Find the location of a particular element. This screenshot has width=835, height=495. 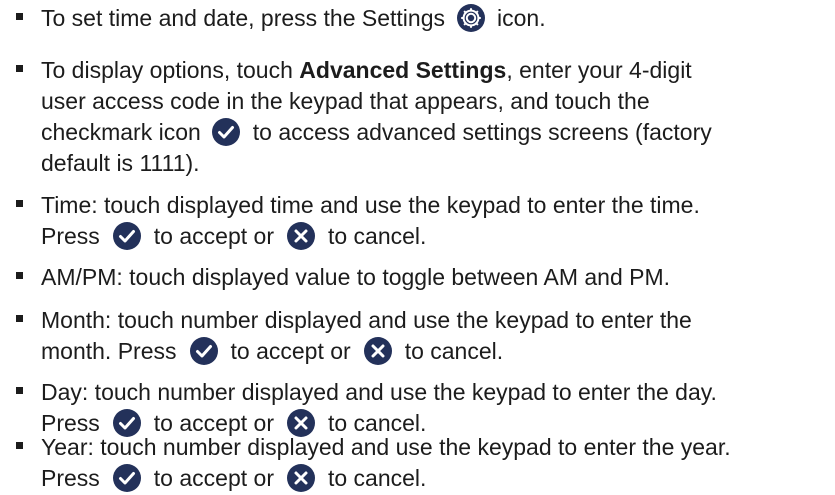

item-text: default is 1111). is located at coordinates (120, 163).